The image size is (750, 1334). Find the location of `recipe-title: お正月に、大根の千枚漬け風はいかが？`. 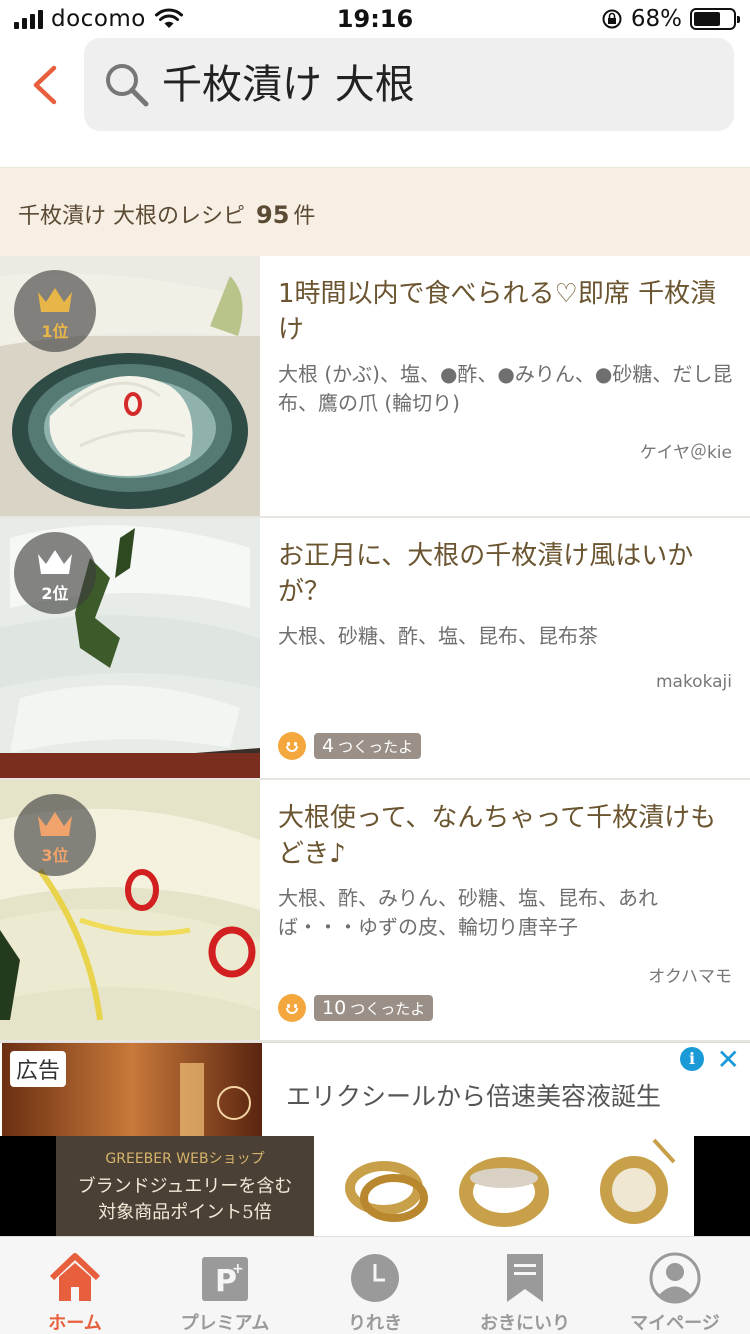

recipe-title: お正月に、大根の千枚漬け風はいかが？ is located at coordinates (506, 574).